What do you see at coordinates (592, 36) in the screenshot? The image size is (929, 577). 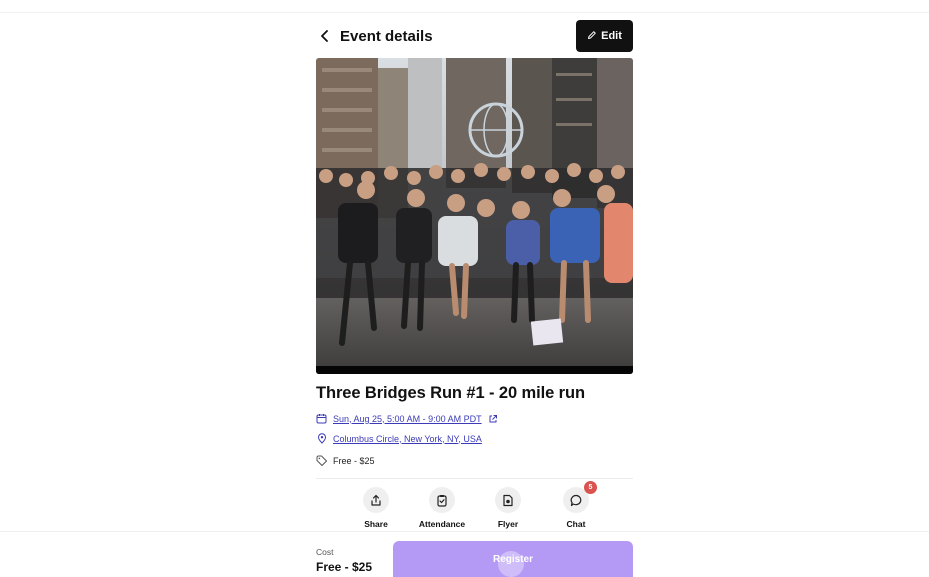 I see `pencil-icon` at bounding box center [592, 36].